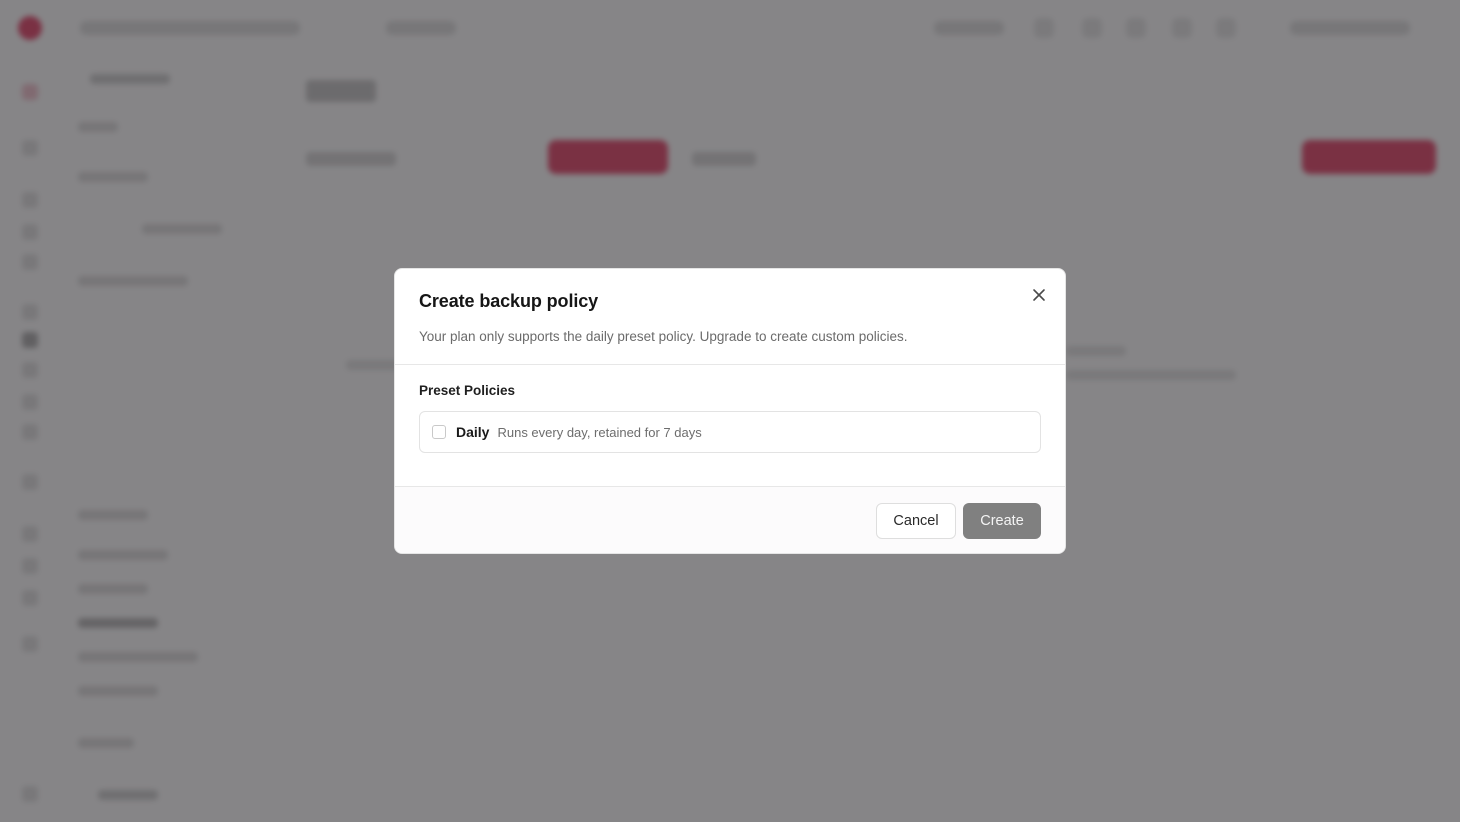 The image size is (1460, 822). I want to click on close-button, so click(1039, 295).